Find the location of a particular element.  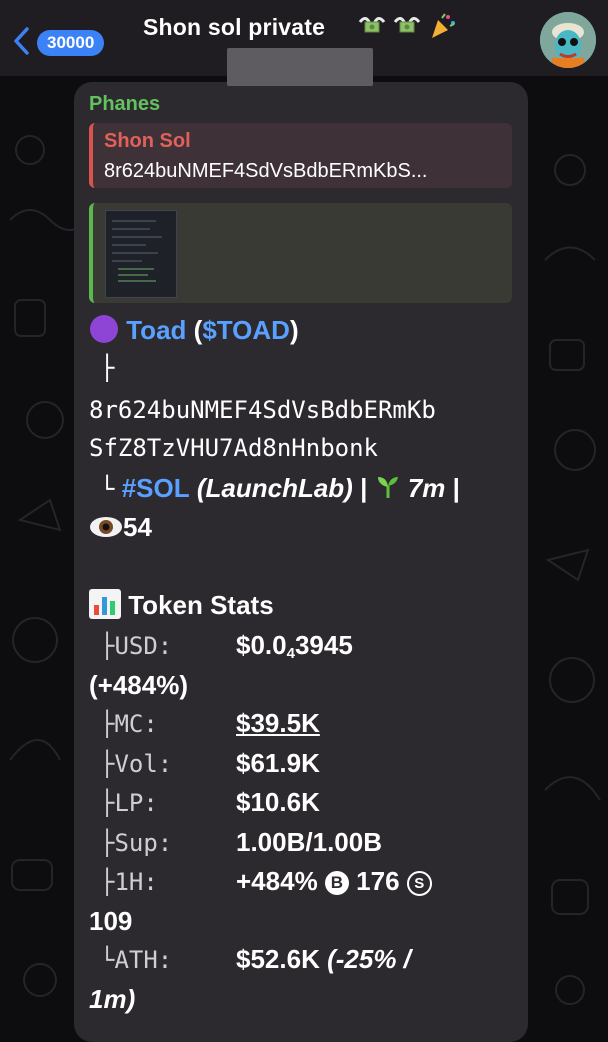

tree-connector: ├ is located at coordinates (107, 368).